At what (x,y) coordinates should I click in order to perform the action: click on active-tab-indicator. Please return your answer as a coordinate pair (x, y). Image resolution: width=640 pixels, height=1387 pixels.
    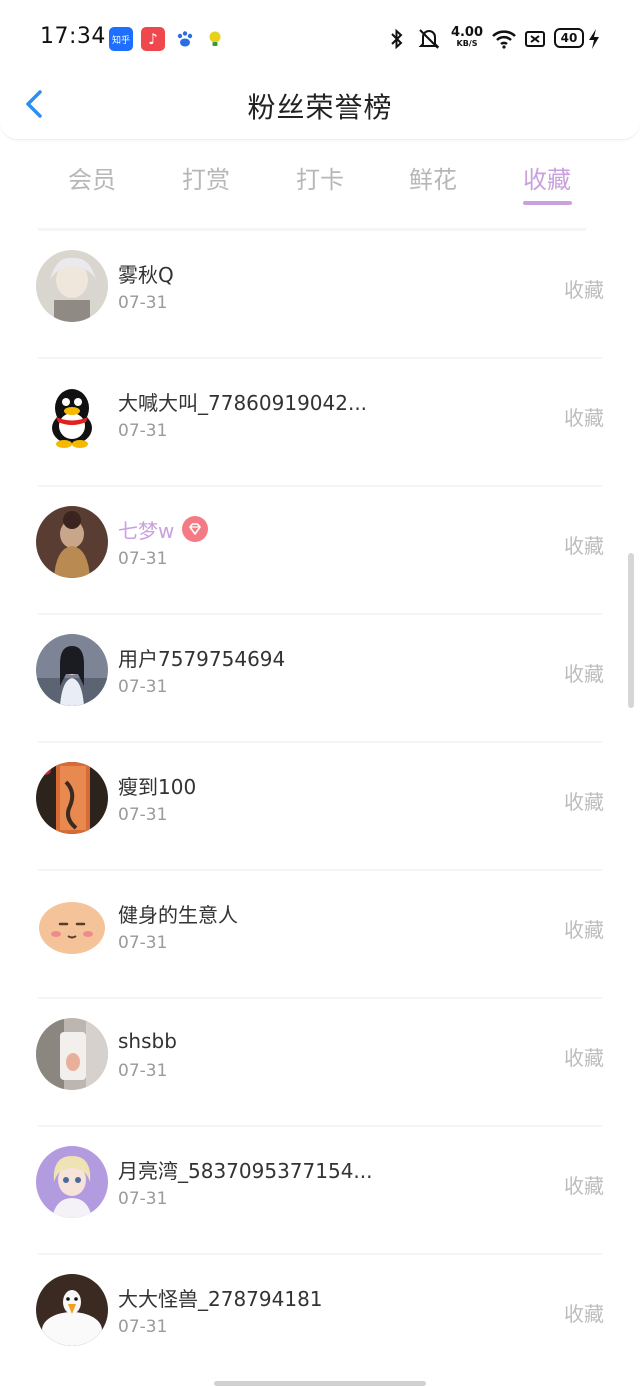
    Looking at the image, I should click on (547, 203).